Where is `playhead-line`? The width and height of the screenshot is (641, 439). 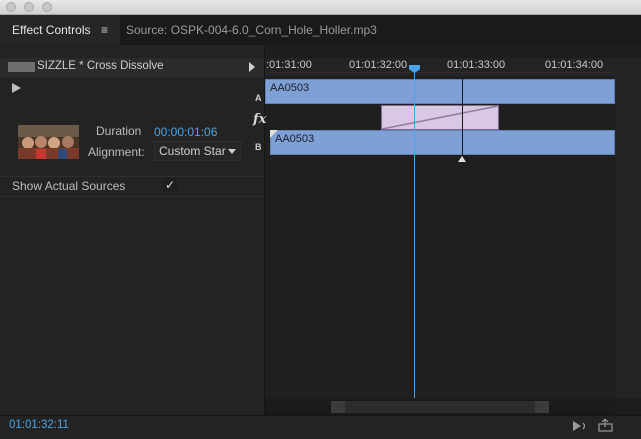
playhead-line is located at coordinates (414, 233).